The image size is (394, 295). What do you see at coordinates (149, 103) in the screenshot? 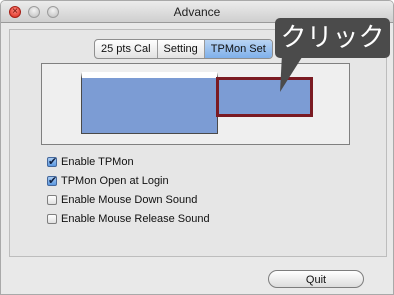
I see `primary-display` at bounding box center [149, 103].